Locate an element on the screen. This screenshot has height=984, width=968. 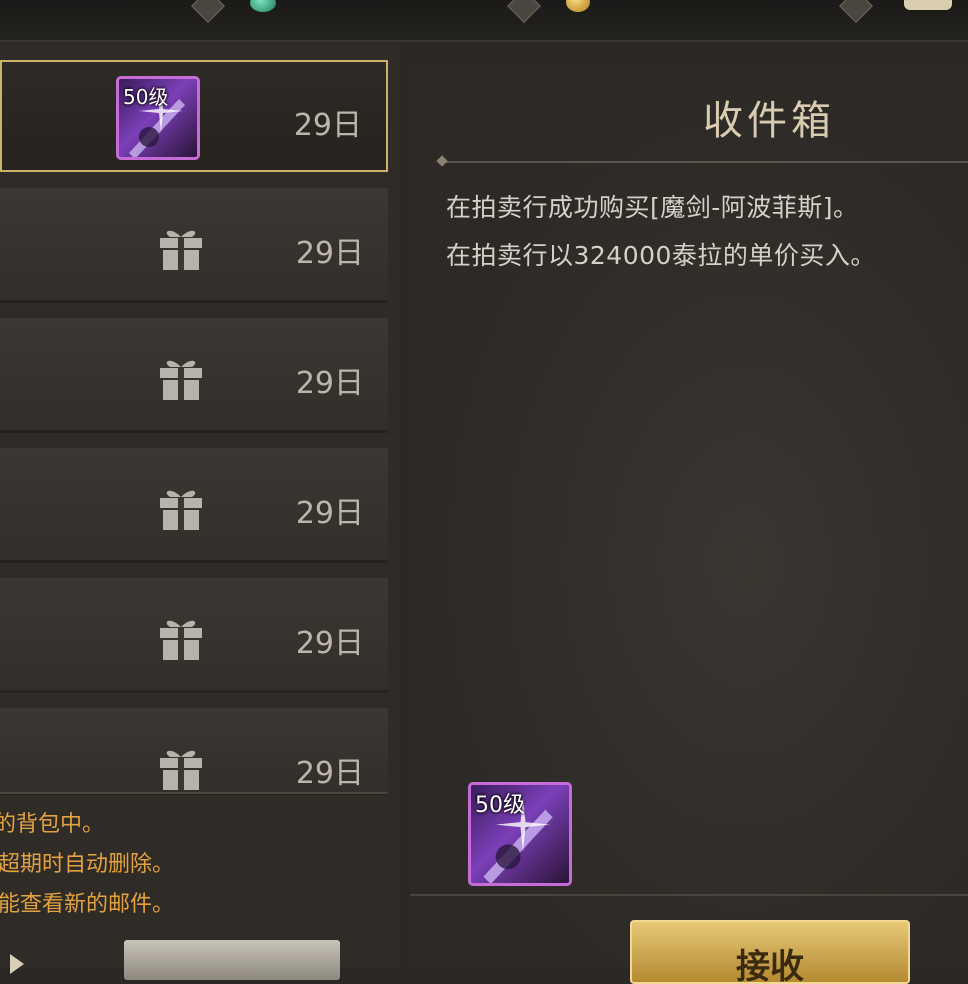
page-title: 收件箱 is located at coordinates (769, 121).